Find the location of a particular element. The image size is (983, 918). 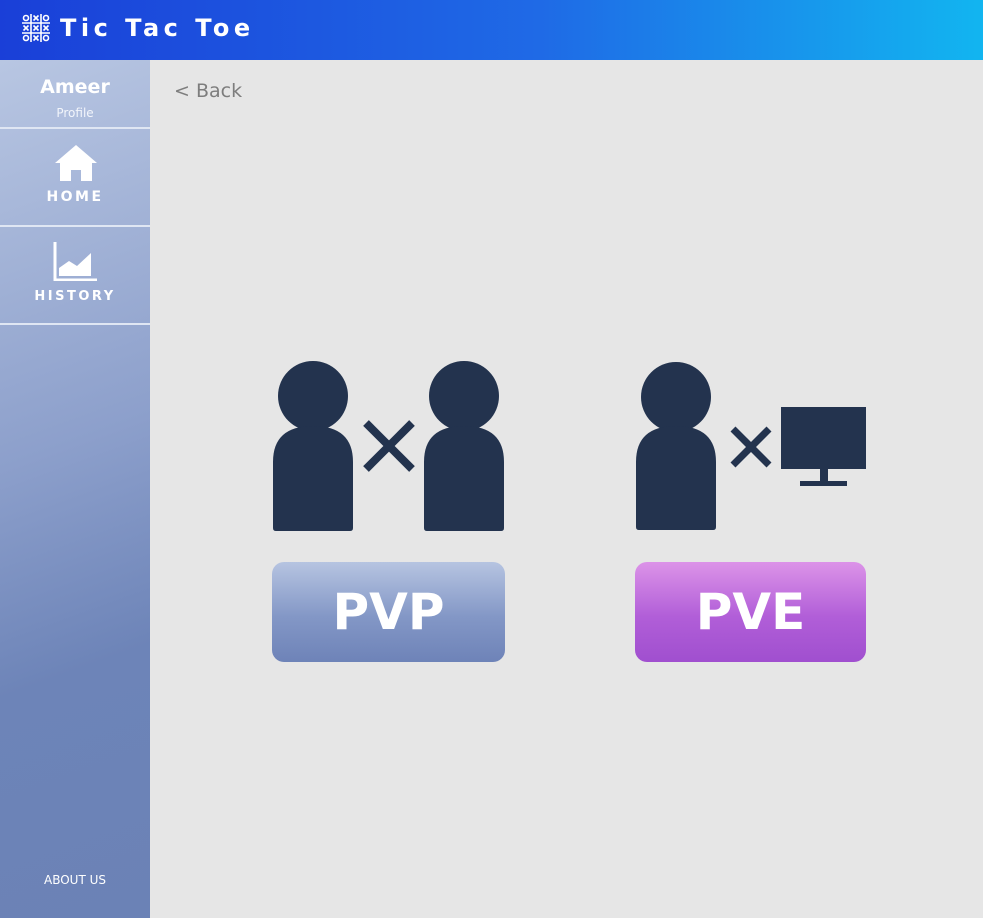

sidebar: Ameer Profile HOME HISTORY ABOUT US is located at coordinates (75, 489).